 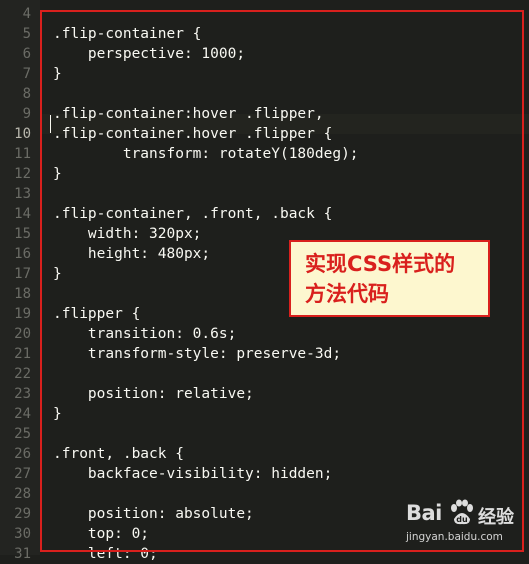 What do you see at coordinates (22, 274) in the screenshot?
I see `line-number: 17` at bounding box center [22, 274].